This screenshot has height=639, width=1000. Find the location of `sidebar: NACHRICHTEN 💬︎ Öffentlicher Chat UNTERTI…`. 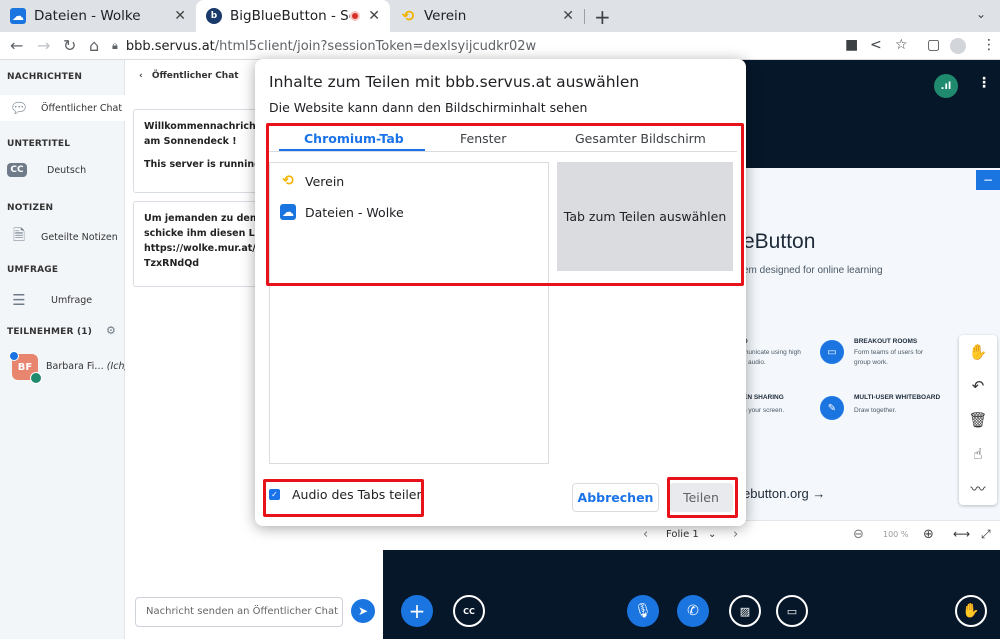

sidebar: NACHRICHTEN 💬︎ Öffentlicher Chat UNTERTI… is located at coordinates (64, 349).